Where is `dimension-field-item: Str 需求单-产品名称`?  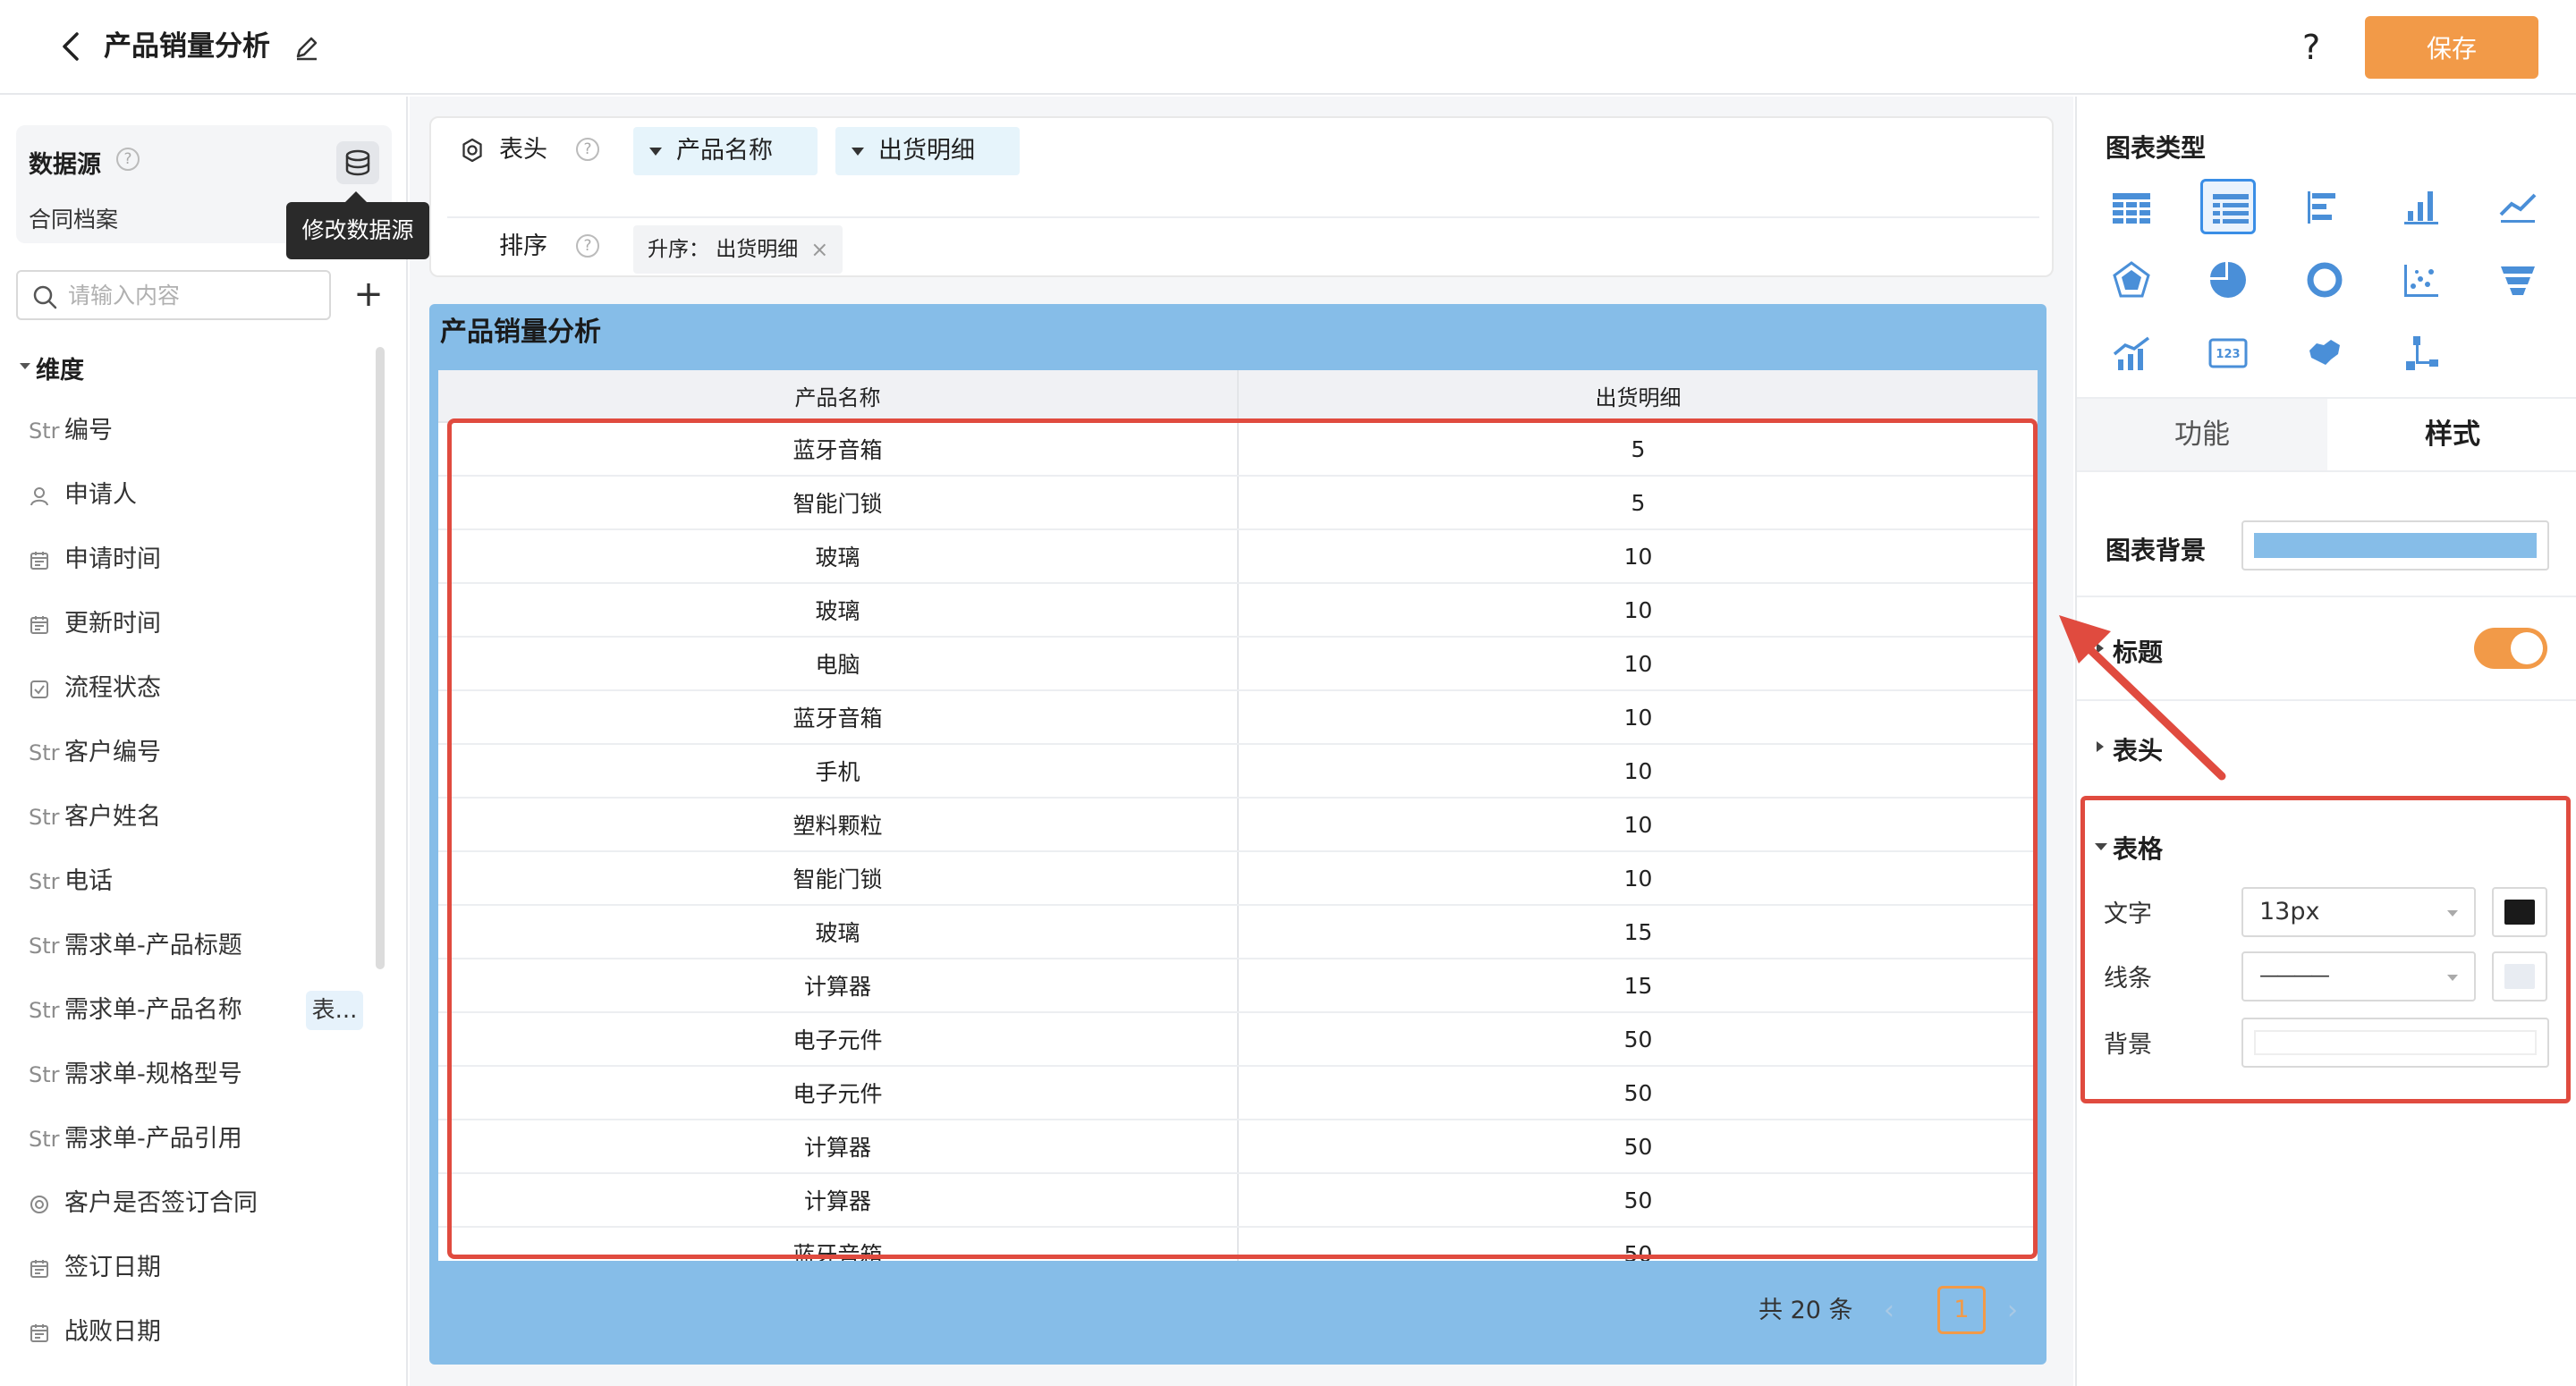 dimension-field-item: Str 需求单-产品名称 is located at coordinates (135, 1010).